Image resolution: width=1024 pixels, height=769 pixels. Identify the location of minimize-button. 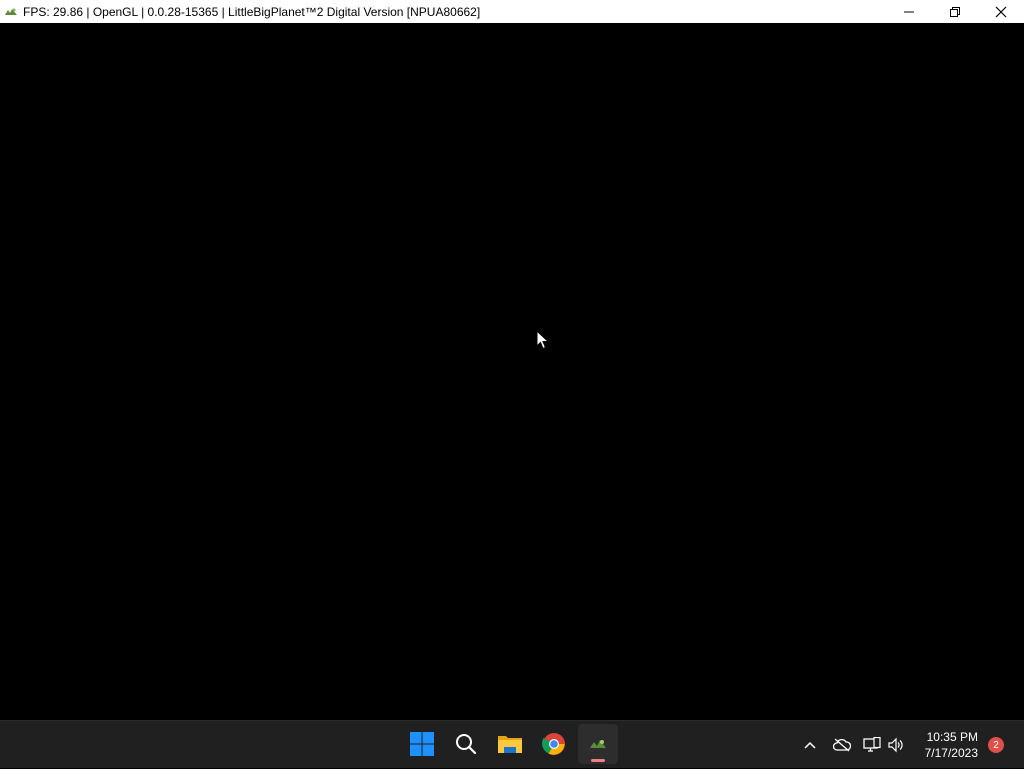
(909, 11).